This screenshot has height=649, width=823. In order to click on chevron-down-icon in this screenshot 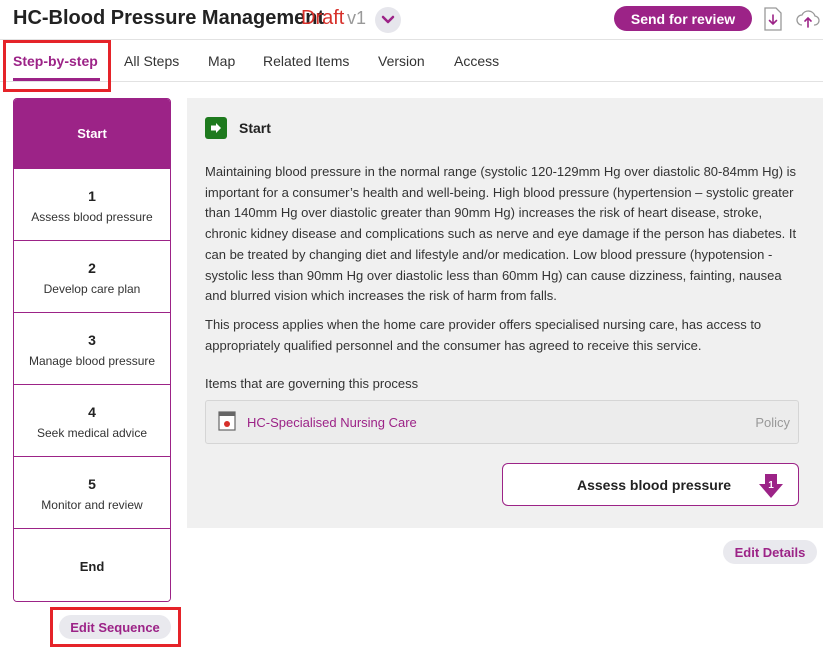, I will do `click(388, 19)`.